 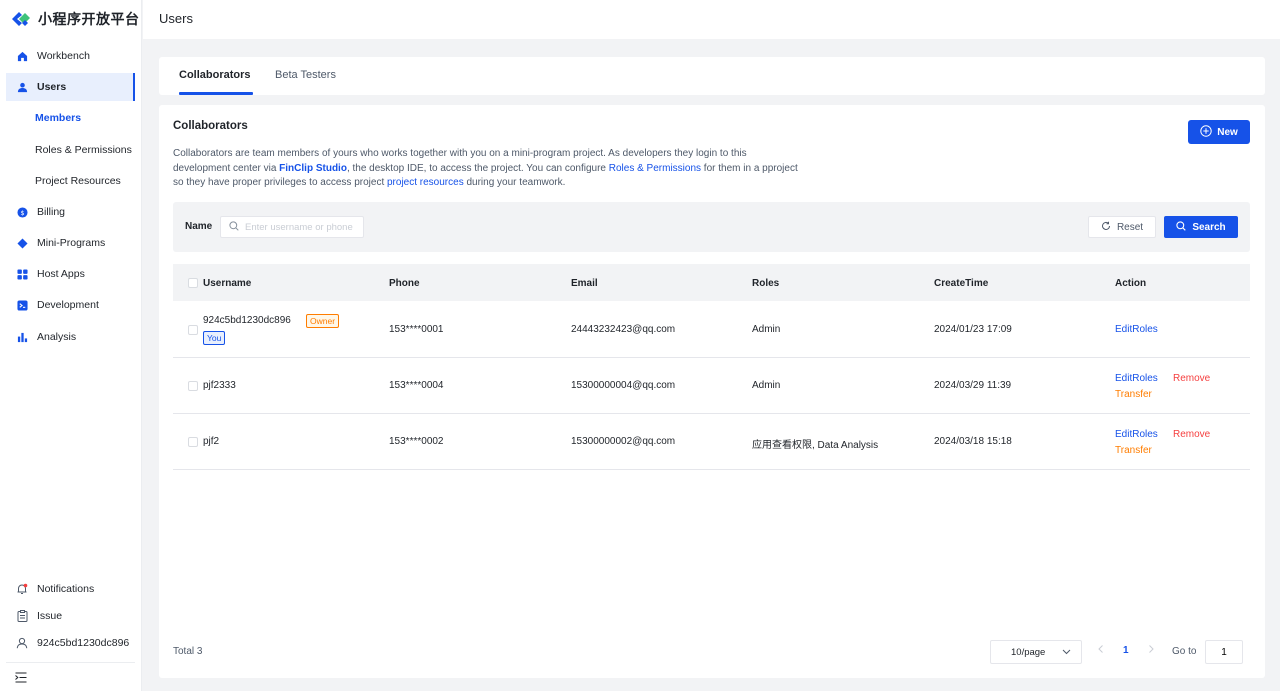 What do you see at coordinates (313, 168) in the screenshot?
I see `finclip-studio-link: FinClip Studio` at bounding box center [313, 168].